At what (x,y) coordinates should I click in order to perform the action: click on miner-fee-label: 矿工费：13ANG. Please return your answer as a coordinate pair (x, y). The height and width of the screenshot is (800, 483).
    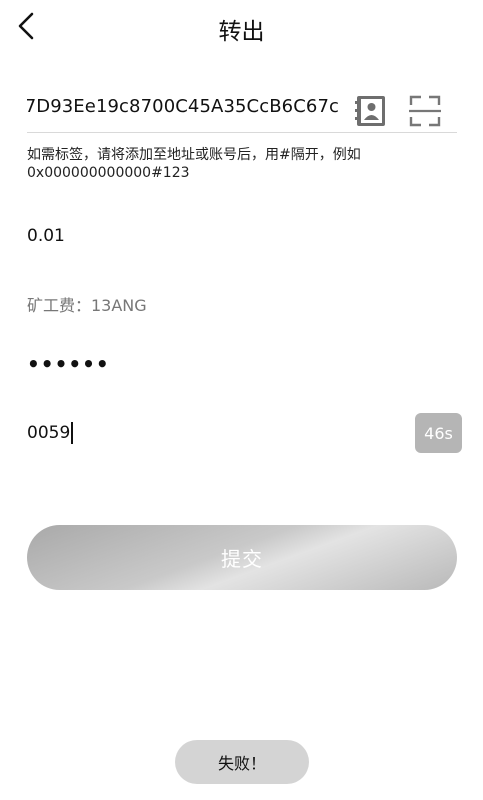
    Looking at the image, I should click on (87, 305).